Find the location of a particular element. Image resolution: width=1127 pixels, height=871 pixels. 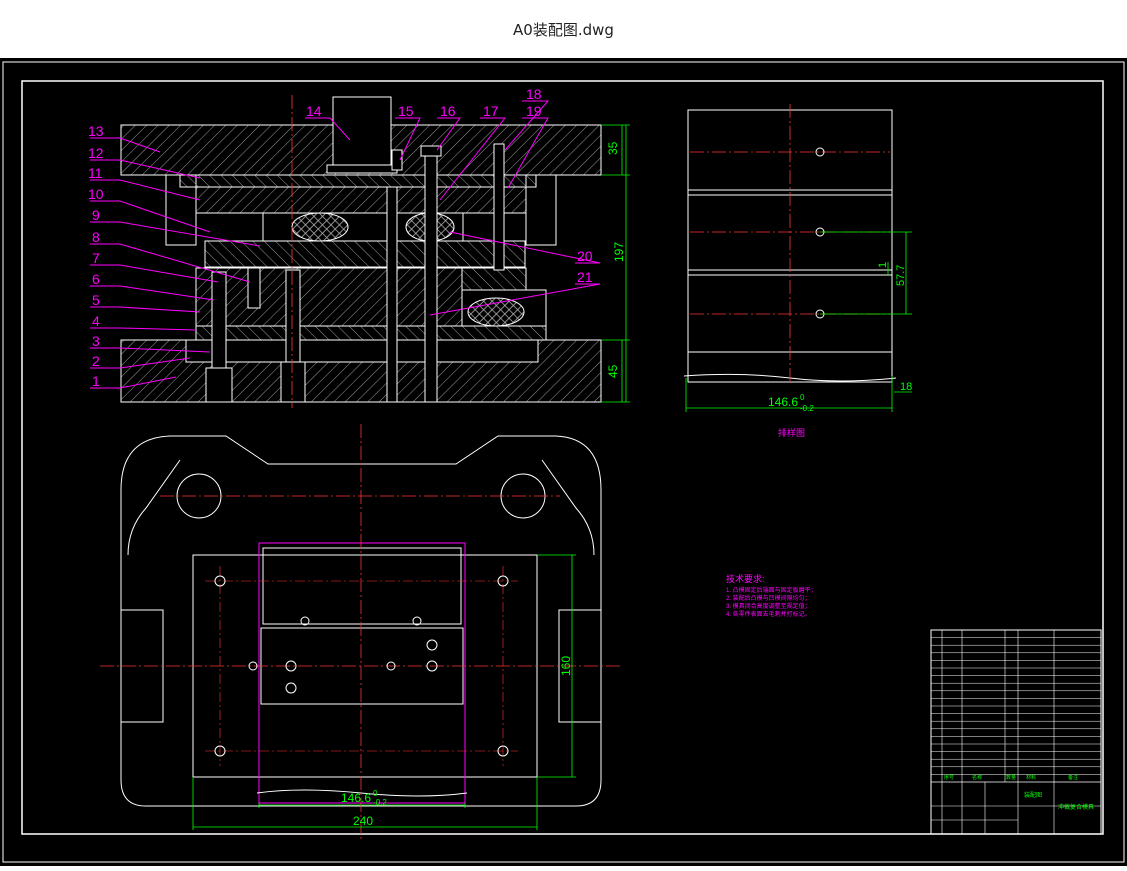

part-number-15: 15 is located at coordinates (406, 111).